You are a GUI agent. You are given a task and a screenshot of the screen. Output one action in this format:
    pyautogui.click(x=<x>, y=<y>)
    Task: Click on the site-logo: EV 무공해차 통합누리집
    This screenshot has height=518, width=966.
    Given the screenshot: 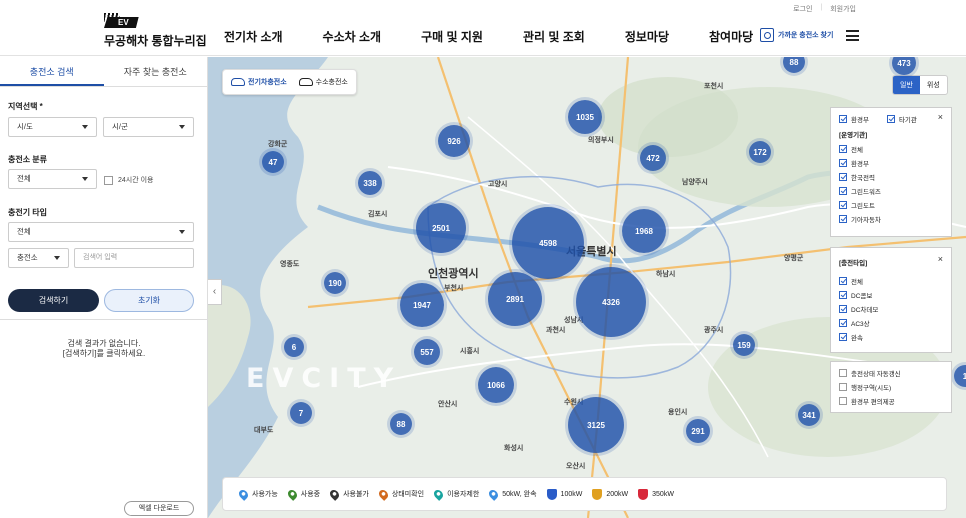 What is the action you would take?
    pyautogui.click(x=155, y=30)
    